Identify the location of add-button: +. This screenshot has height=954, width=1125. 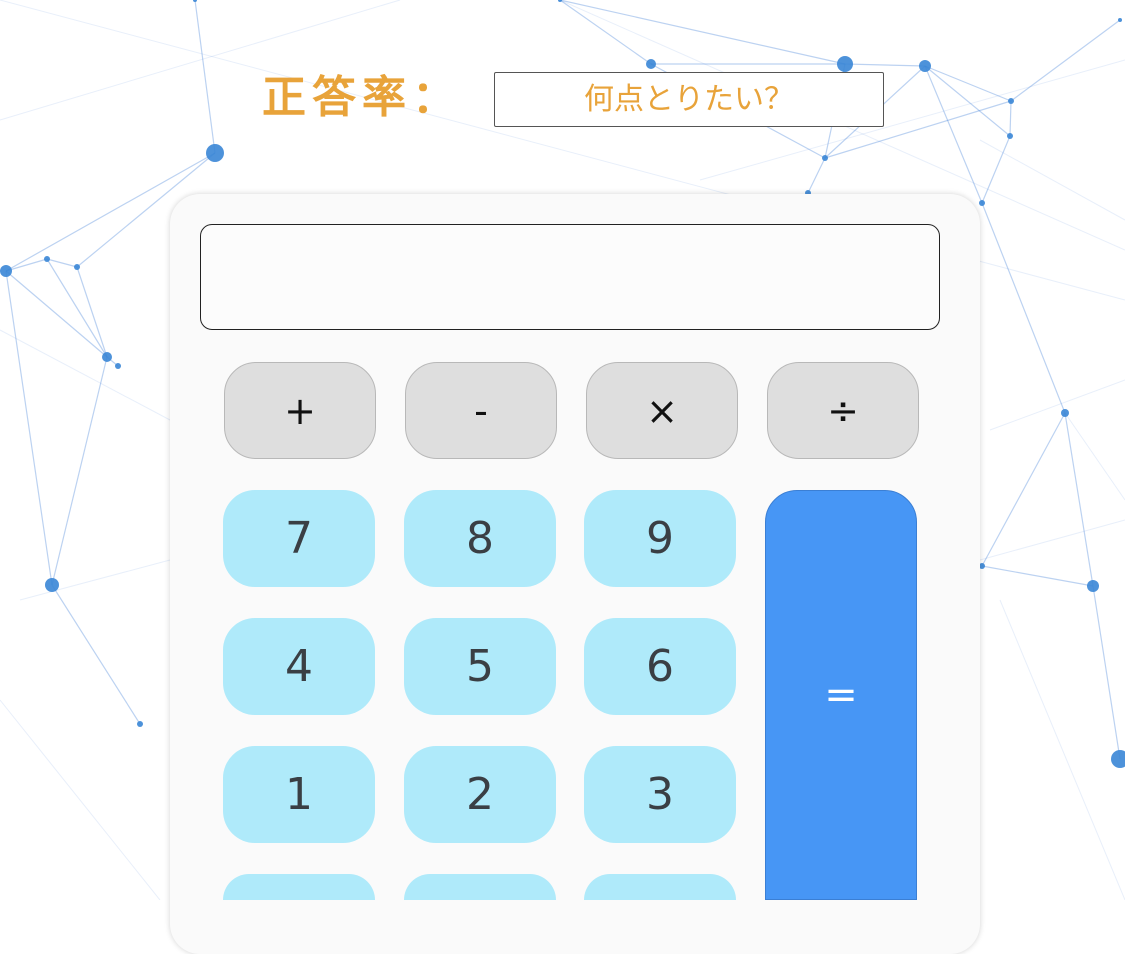
(300, 410).